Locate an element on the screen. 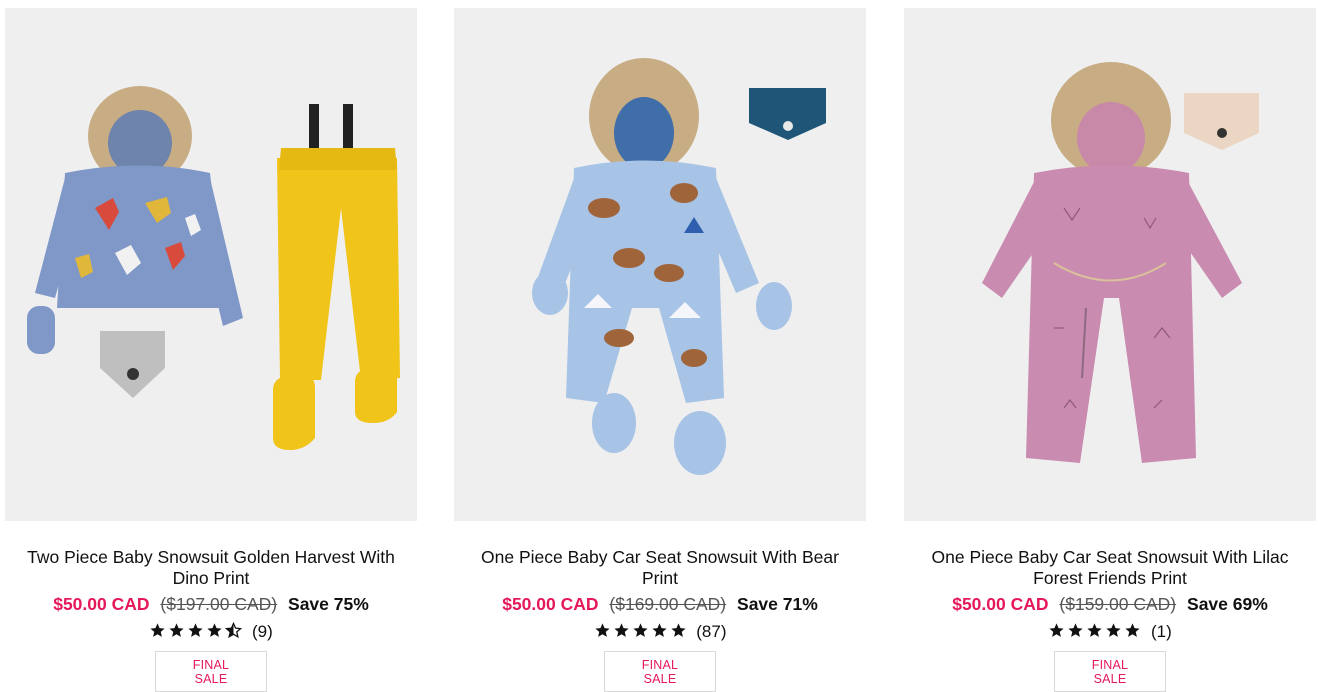 The height and width of the screenshot is (692, 1318). compare-price: ($159.00 CAD) is located at coordinates (1118, 604).